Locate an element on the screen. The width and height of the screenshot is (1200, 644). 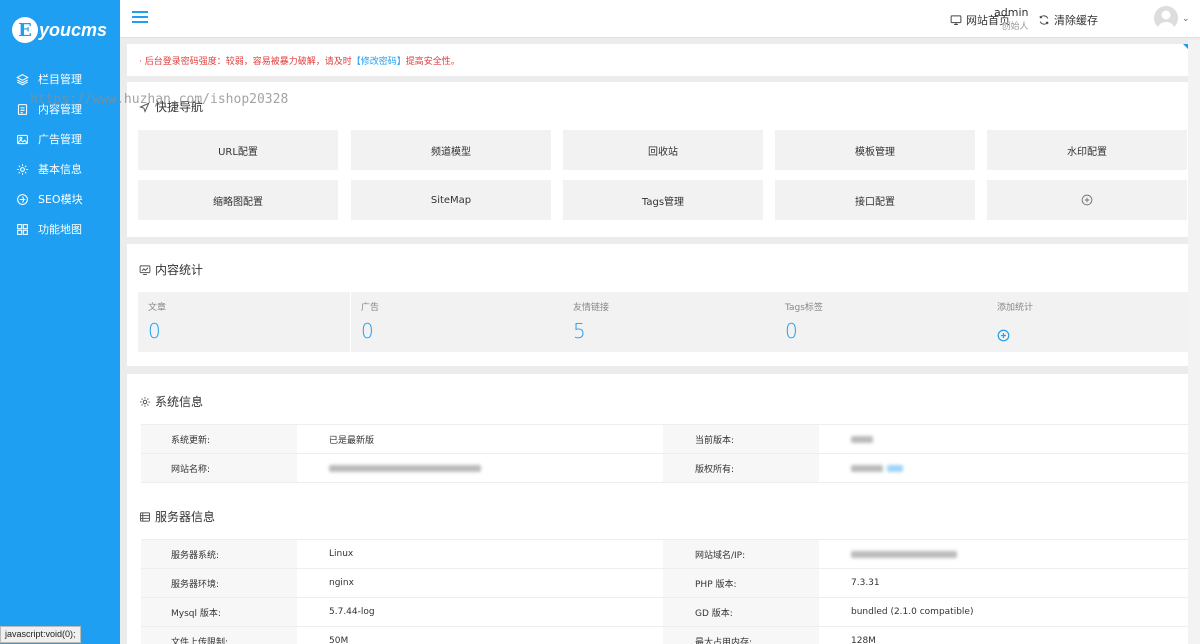
sidebar-item-content: 内容管理 is located at coordinates (60, 109).